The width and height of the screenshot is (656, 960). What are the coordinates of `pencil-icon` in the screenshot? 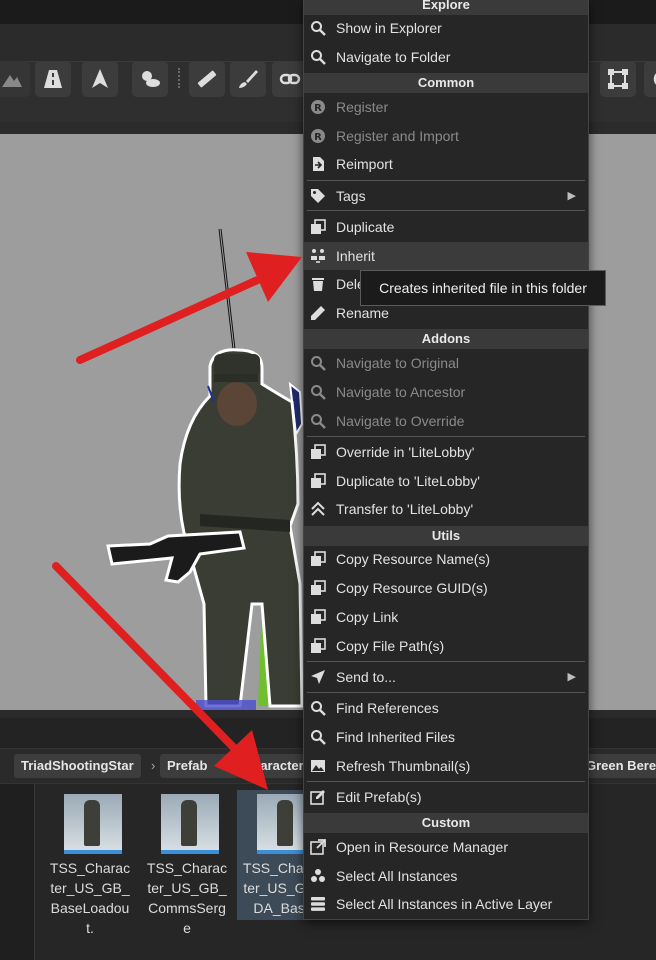 It's located at (318, 313).